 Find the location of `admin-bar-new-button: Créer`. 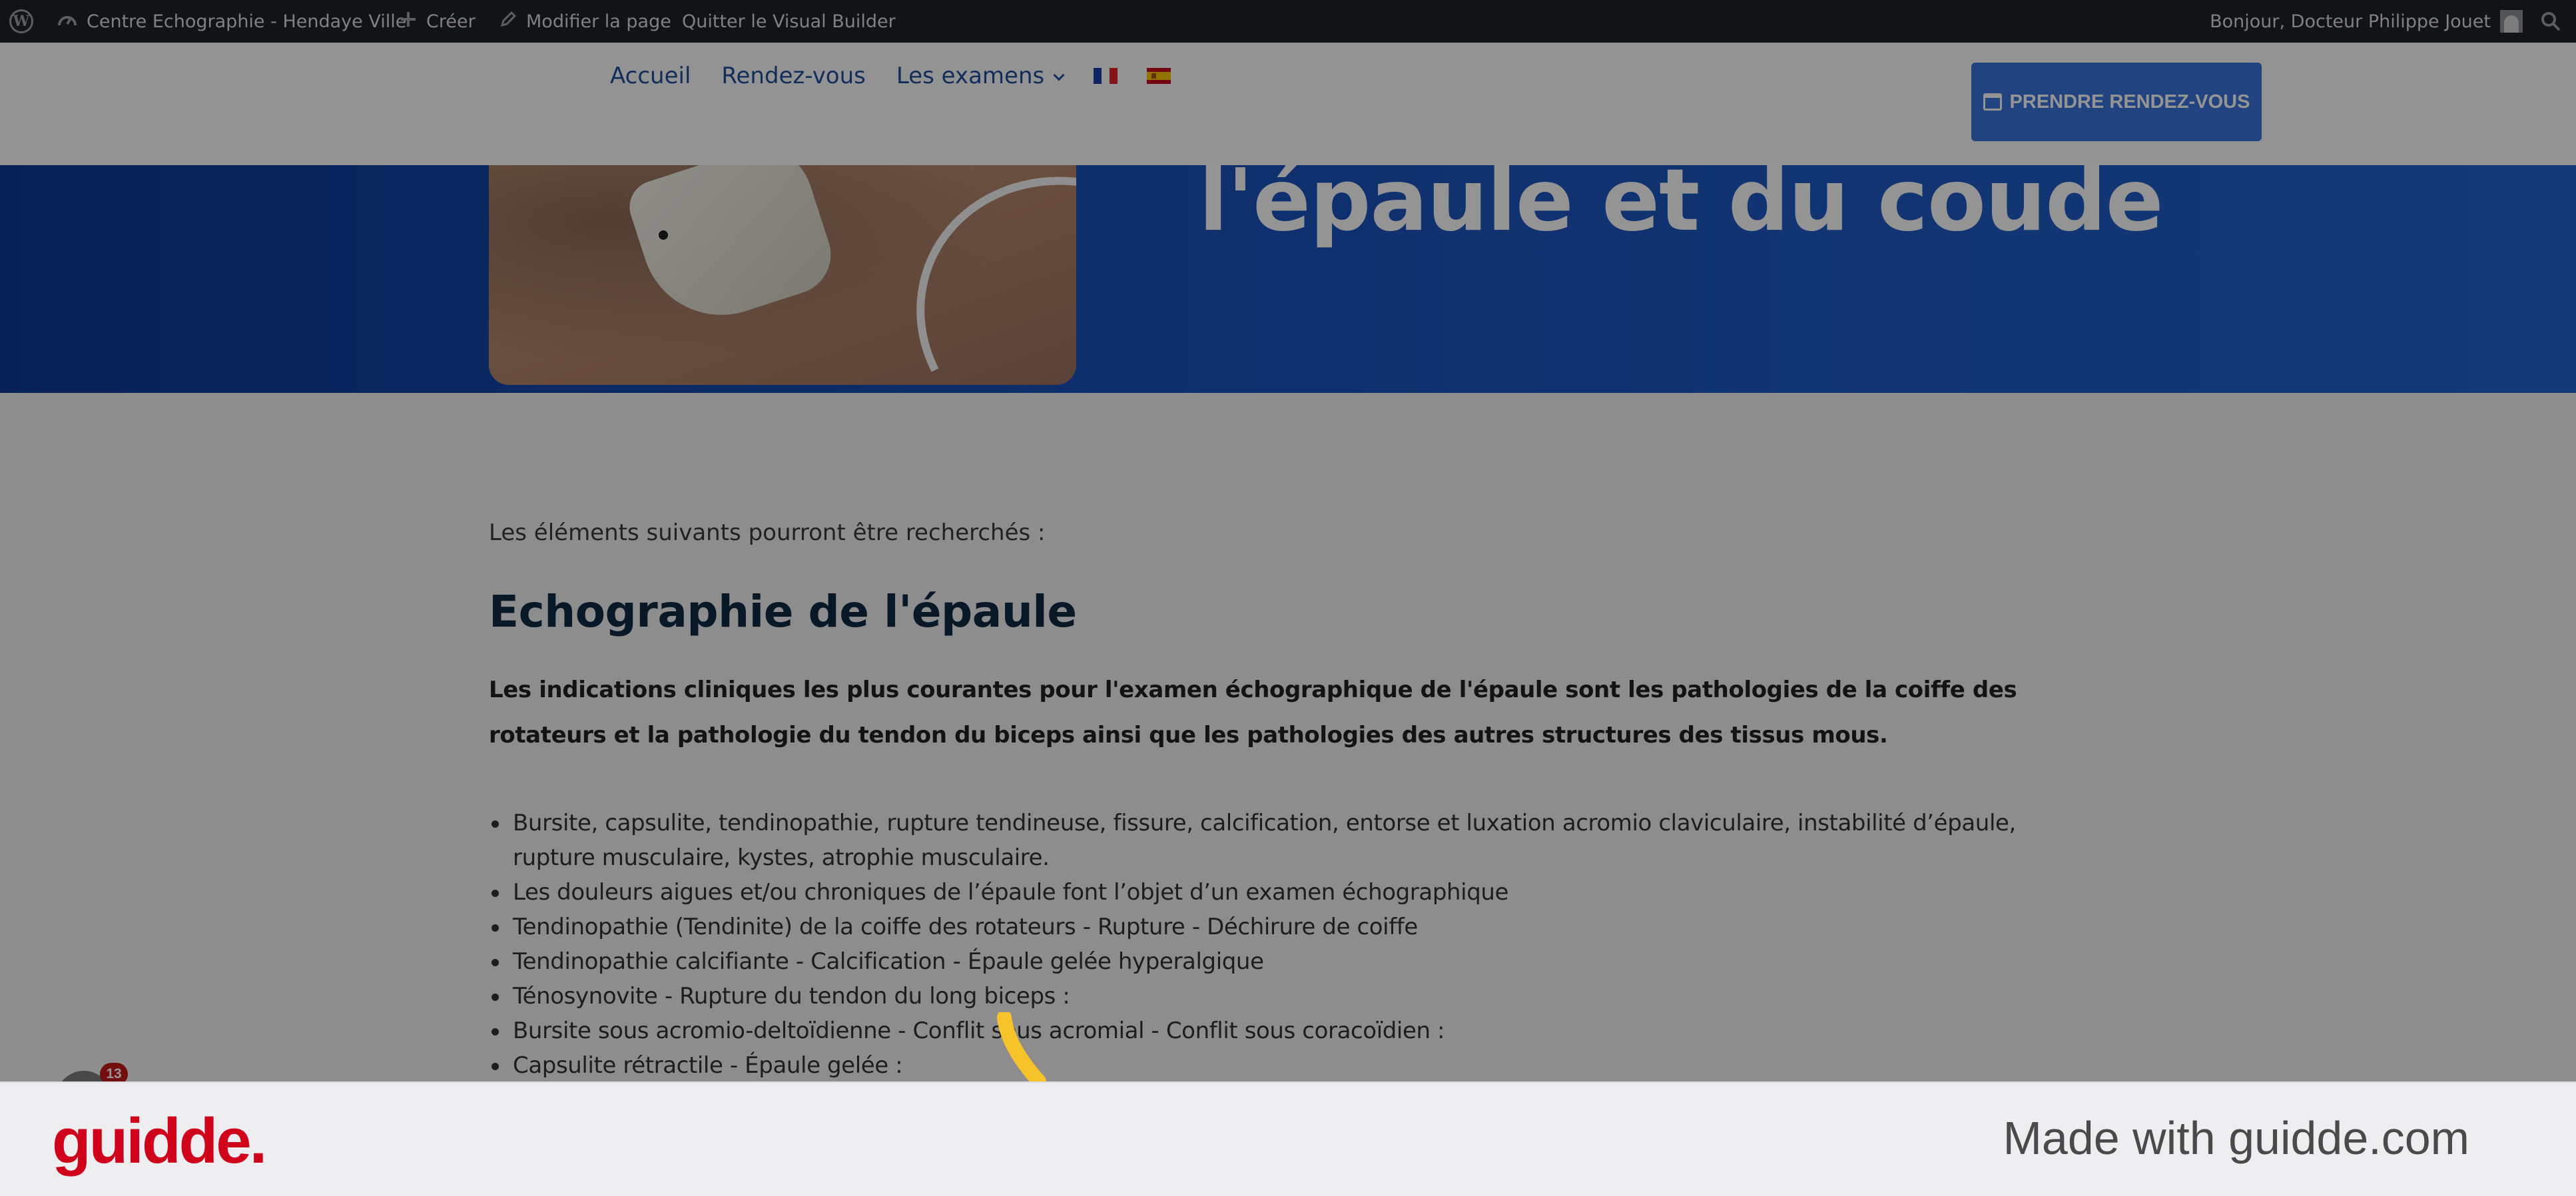

admin-bar-new-button: Créer is located at coordinates (438, 21).